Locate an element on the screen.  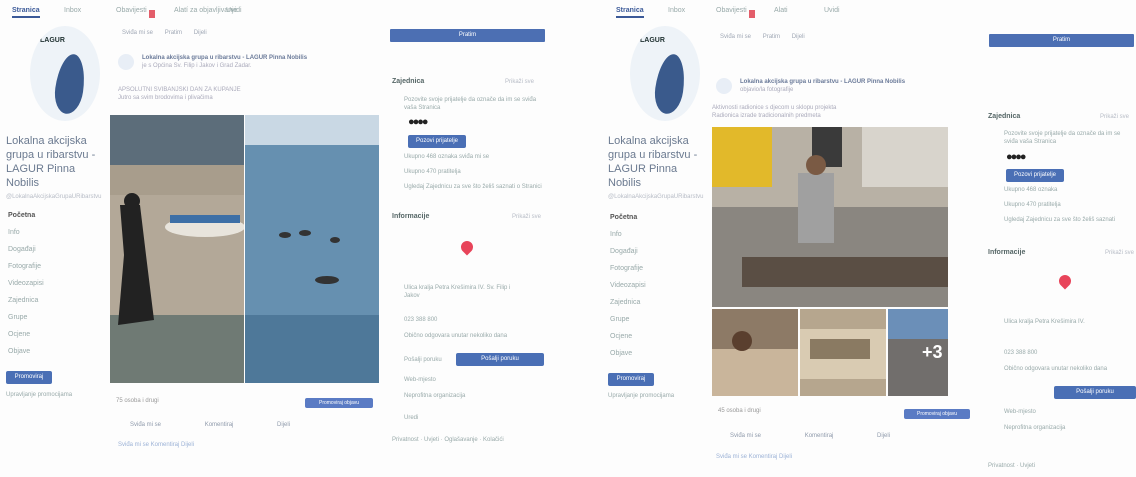
post-likes-count: 45 osoba i drugi is located at coordinates (739, 411).